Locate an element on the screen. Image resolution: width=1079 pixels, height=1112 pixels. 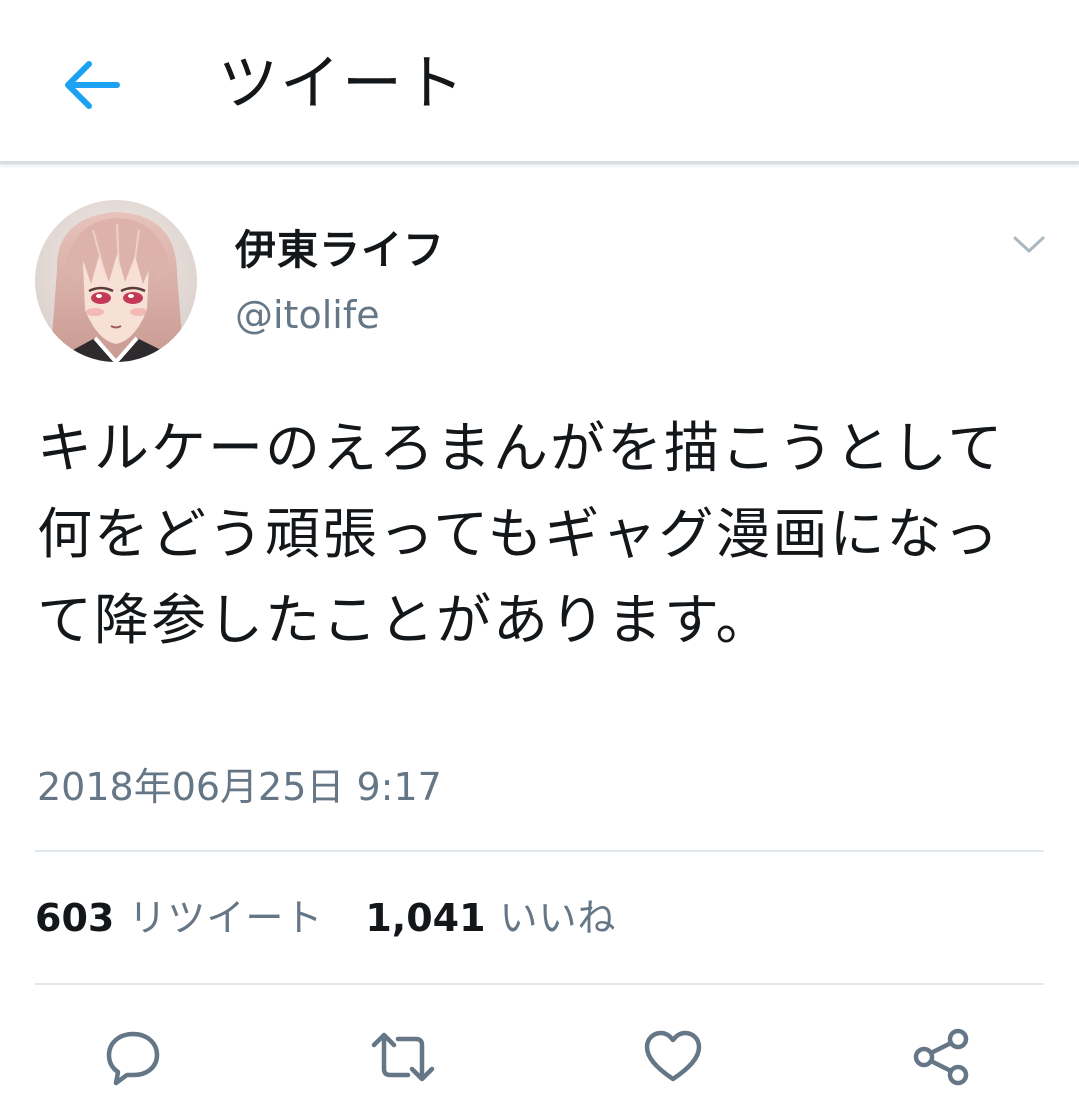
avatar is located at coordinates (116, 281).